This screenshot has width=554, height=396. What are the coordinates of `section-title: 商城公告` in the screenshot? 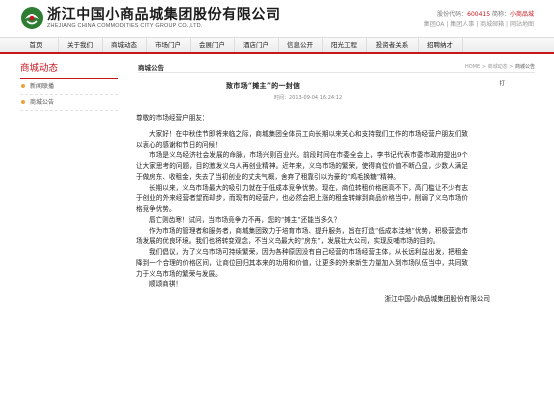 It's located at (151, 68).